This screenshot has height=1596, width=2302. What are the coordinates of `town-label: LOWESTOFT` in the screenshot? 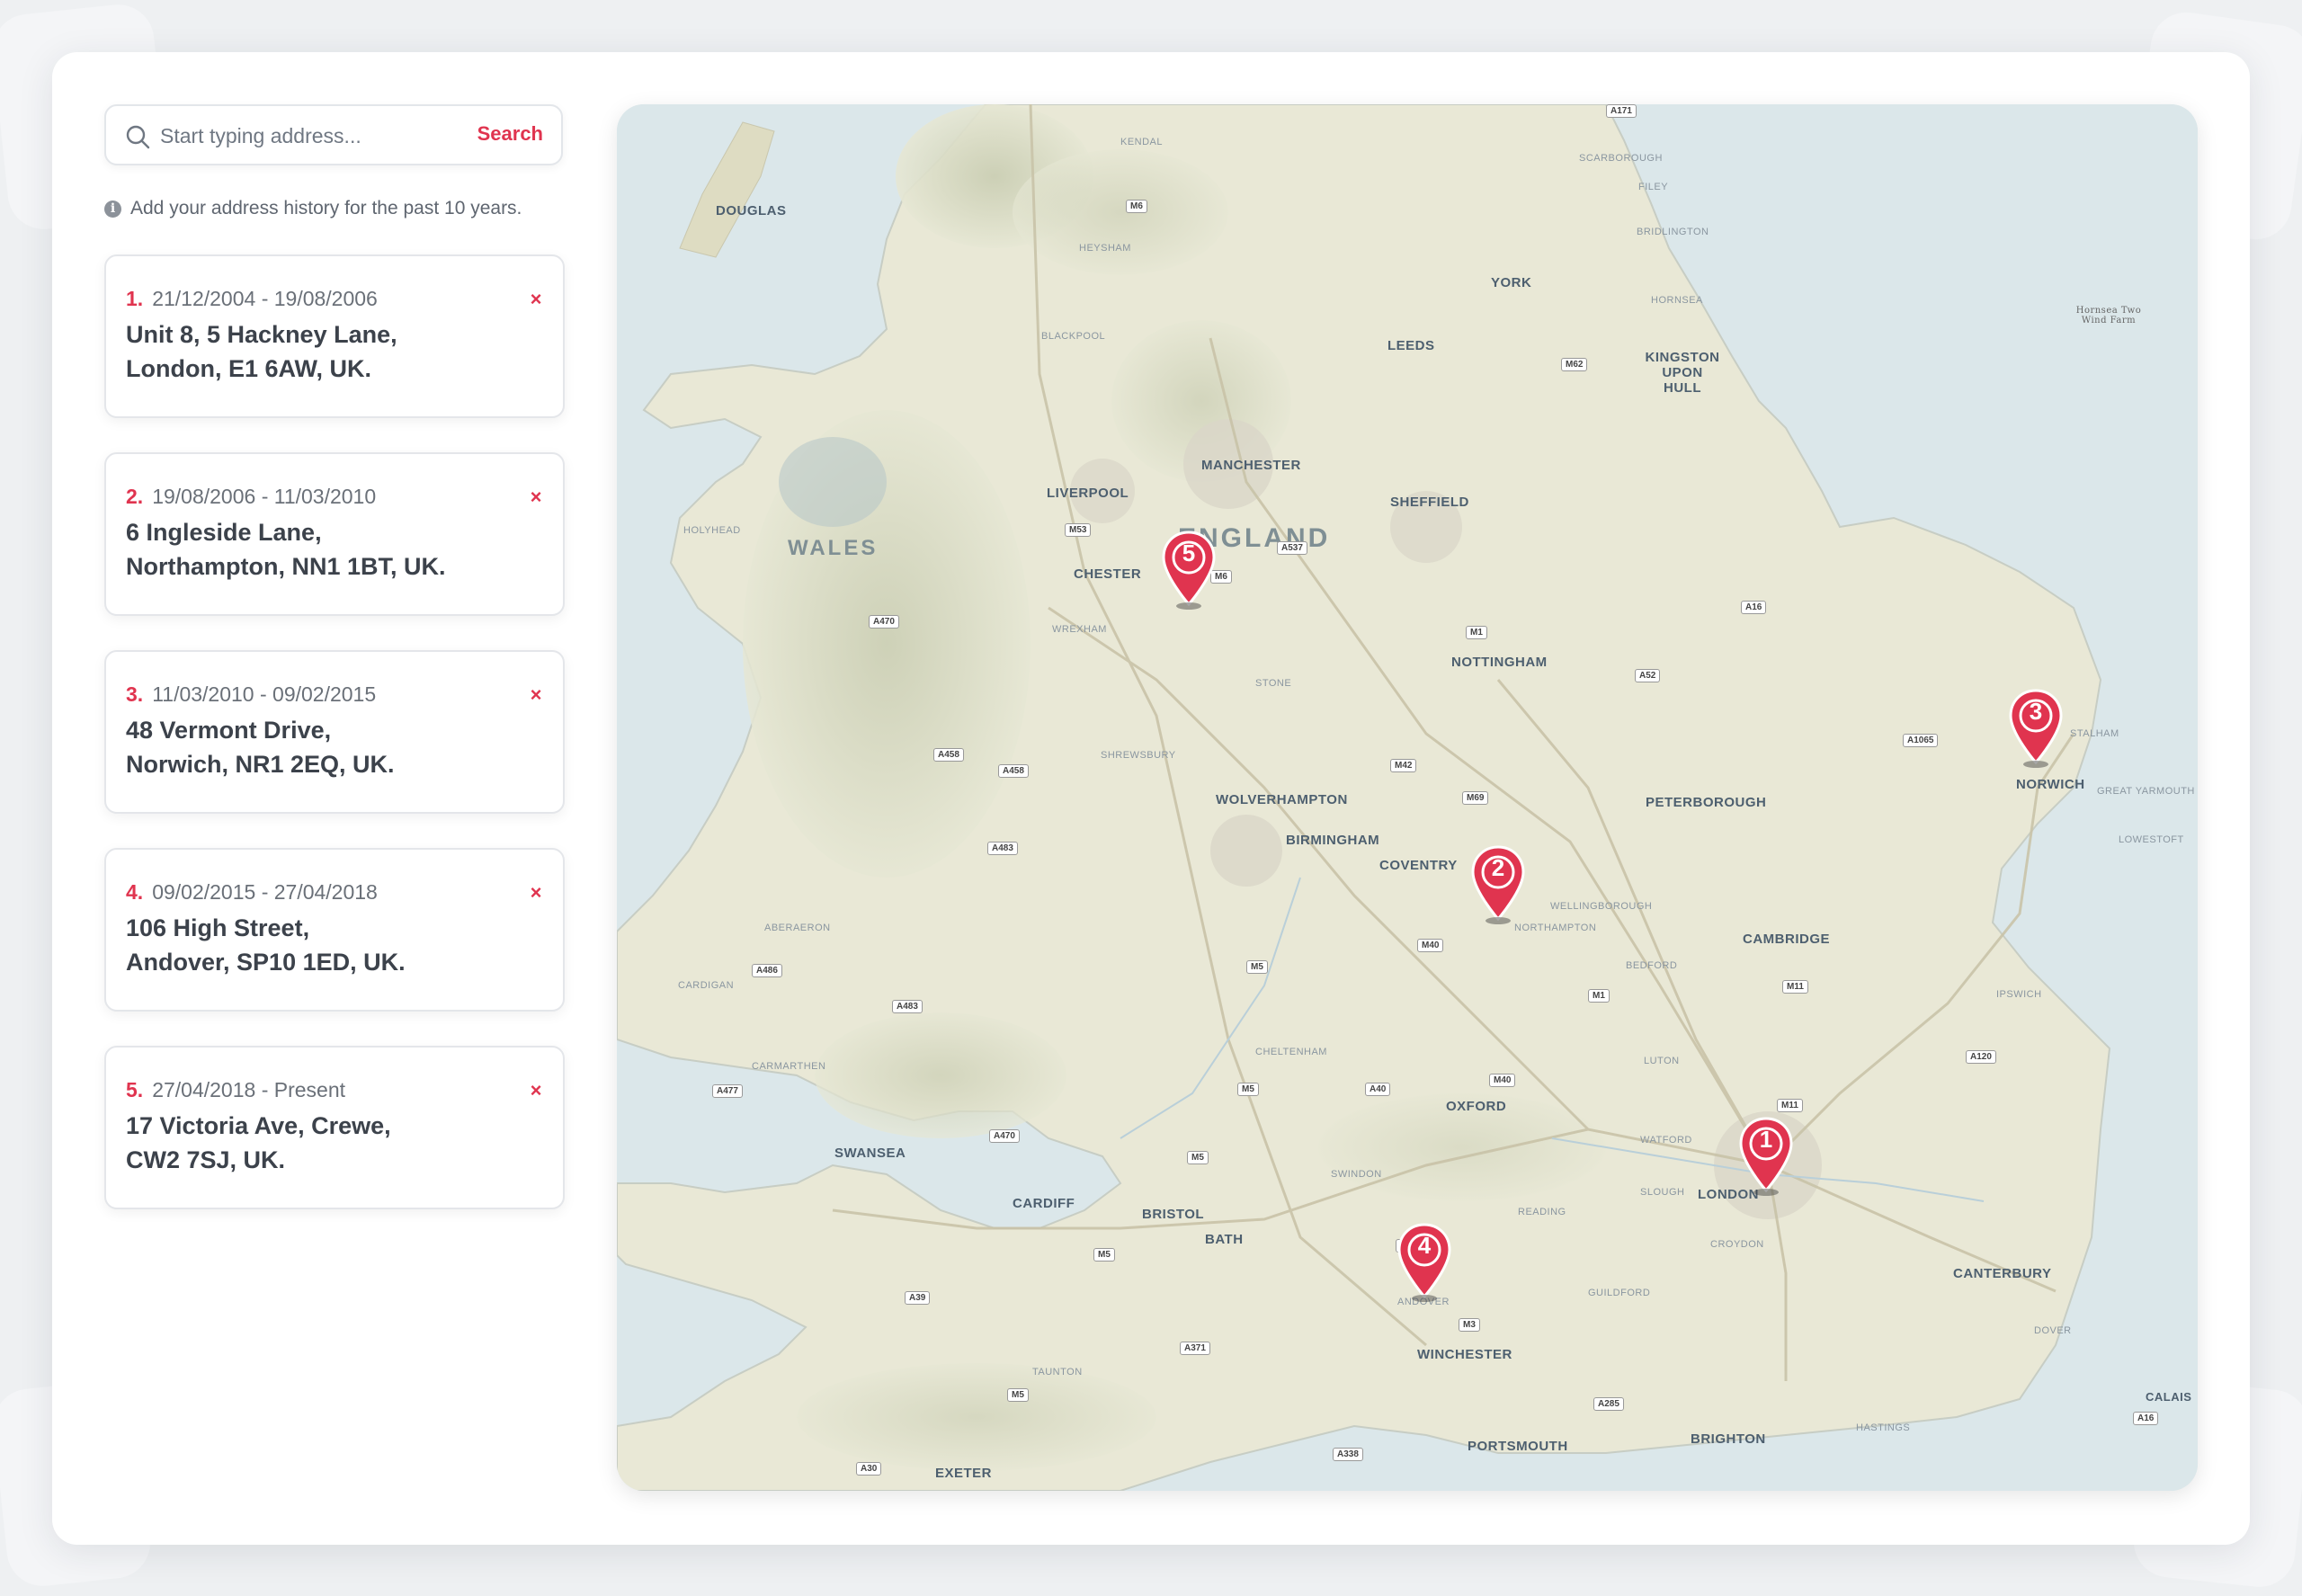 It's located at (2151, 839).